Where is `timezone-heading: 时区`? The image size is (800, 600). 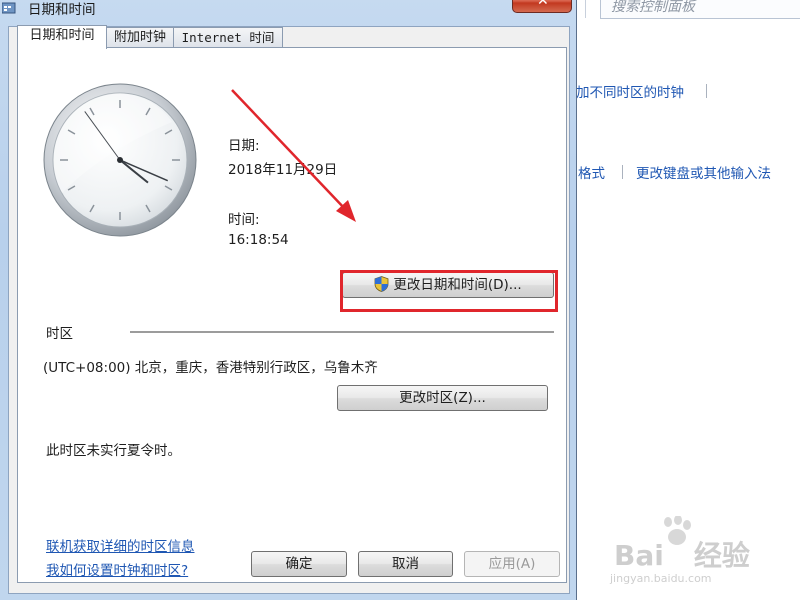
timezone-heading: 时区 is located at coordinates (59, 334).